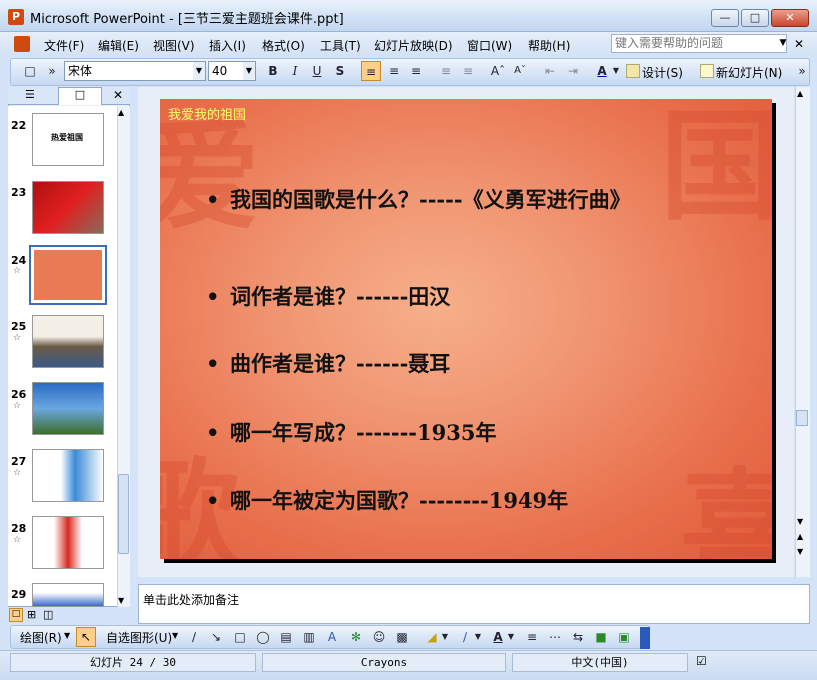 This screenshot has height=680, width=817. Describe the element at coordinates (174, 45) in the screenshot. I see `menu-view: 视图(V)` at that location.